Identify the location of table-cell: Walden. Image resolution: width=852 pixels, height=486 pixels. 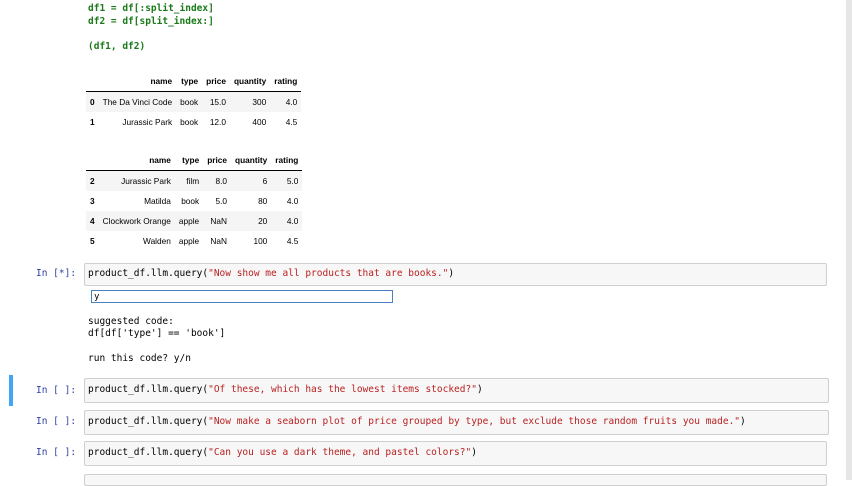
(157, 241).